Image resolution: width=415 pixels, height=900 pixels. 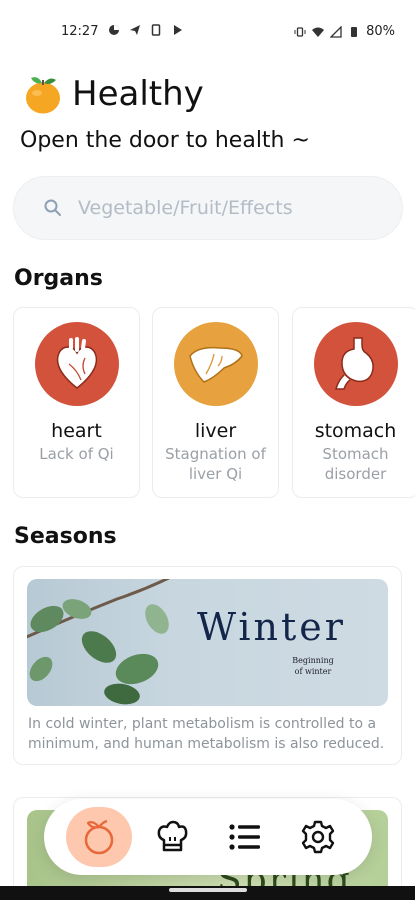 I want to click on organ-desc: Lack of Qi, so click(x=76, y=454).